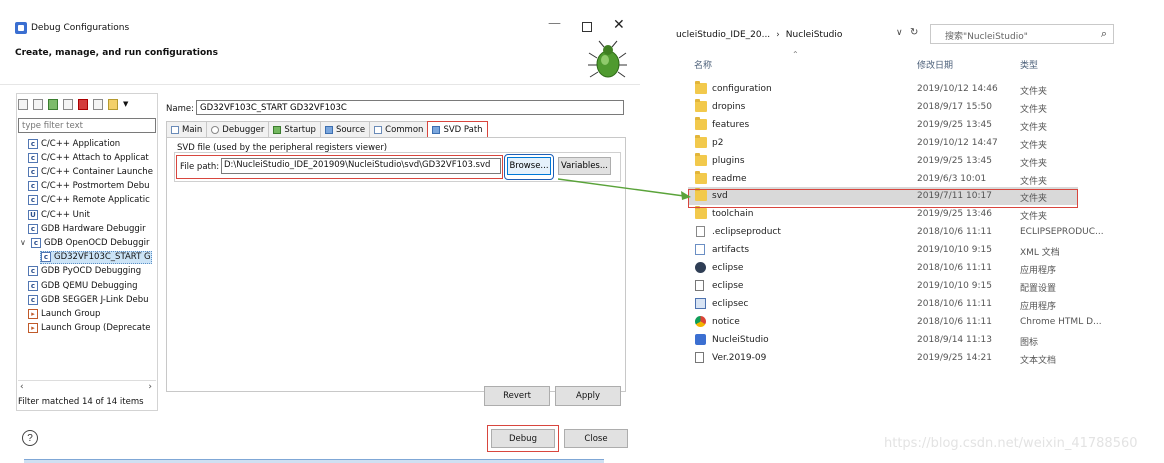 This screenshot has width=1164, height=463. I want to click on tab-debugger: Debugger, so click(238, 129).